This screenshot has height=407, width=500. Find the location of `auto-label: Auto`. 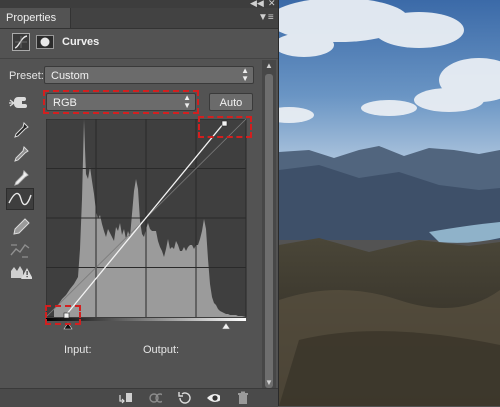

auto-label: Auto is located at coordinates (231, 103).